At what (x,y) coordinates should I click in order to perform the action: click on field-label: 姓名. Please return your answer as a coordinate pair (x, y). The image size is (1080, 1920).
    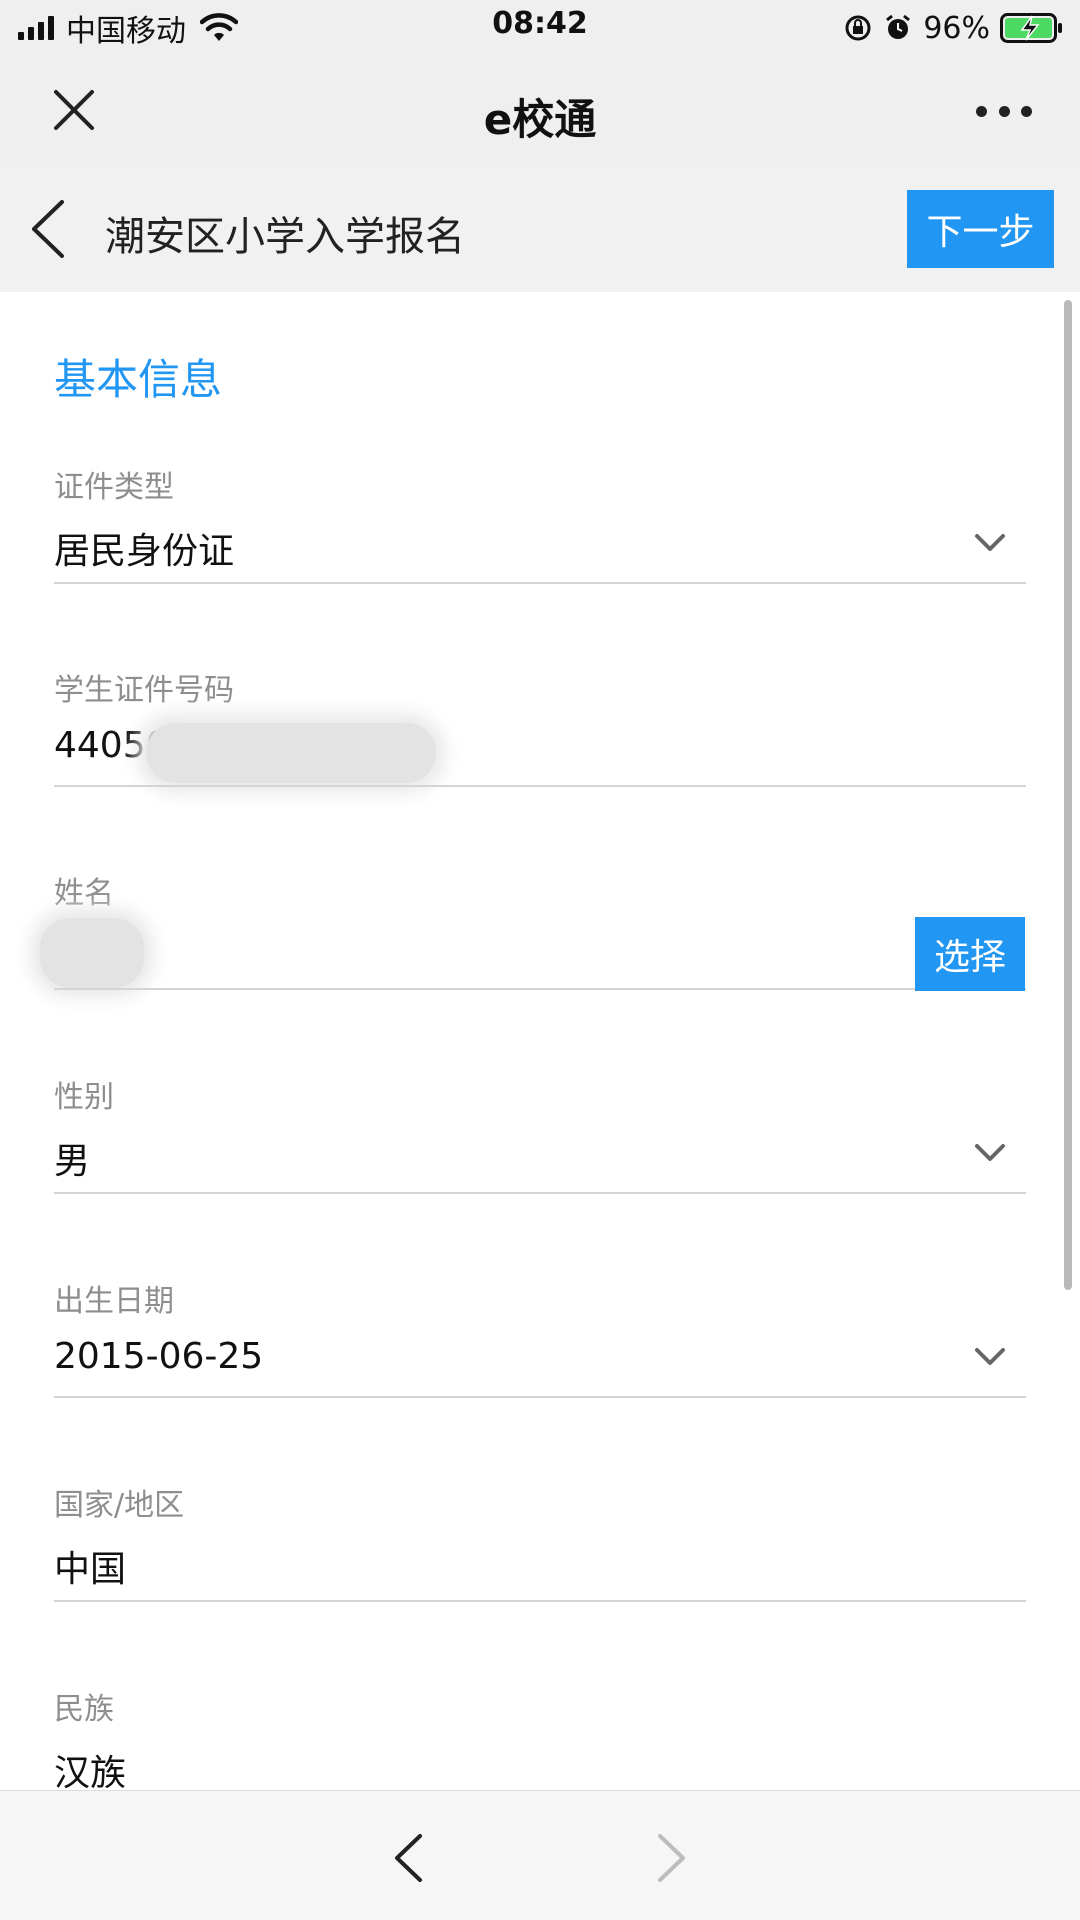
    Looking at the image, I should click on (84, 893).